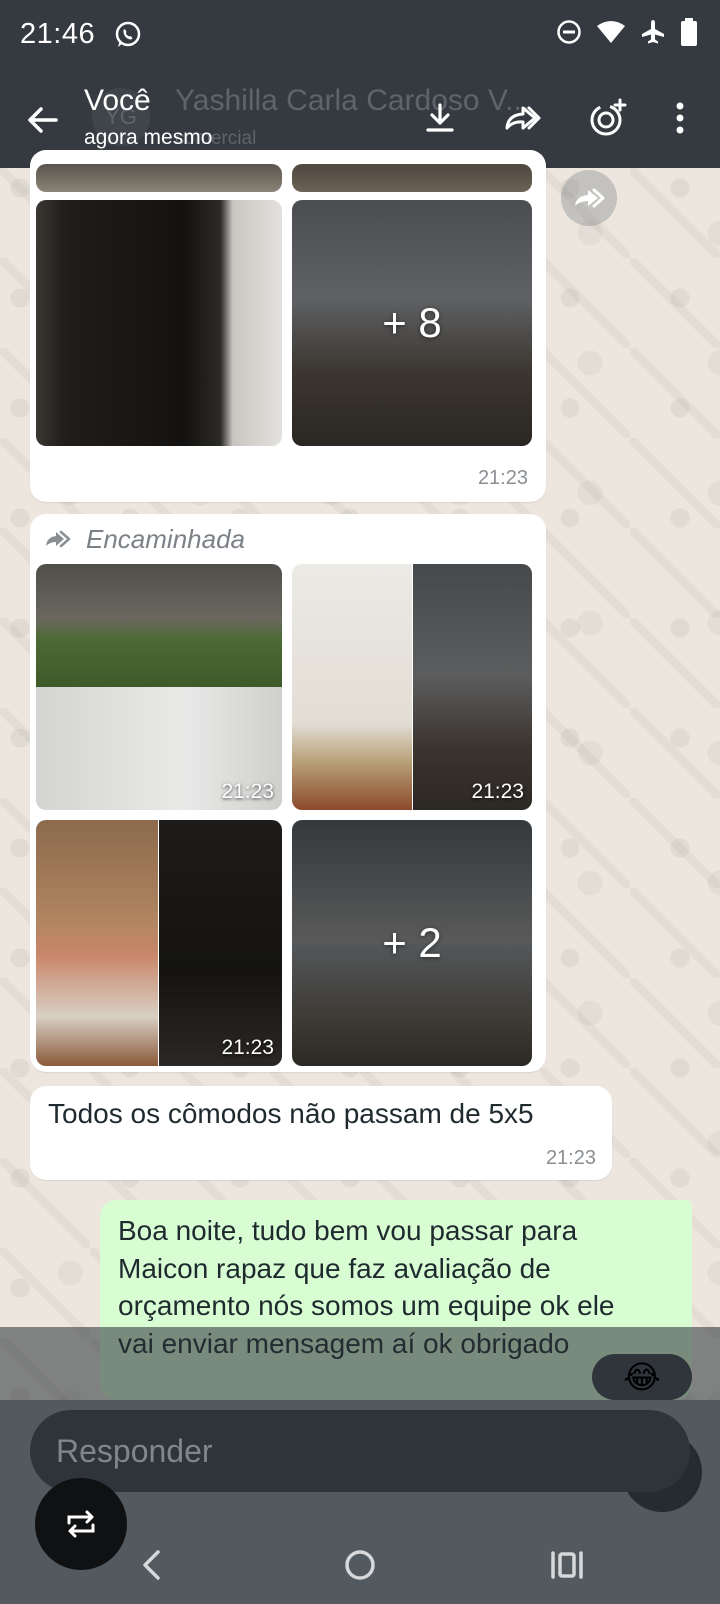 This screenshot has width=720, height=1604. I want to click on reaction-emoji: 😂, so click(642, 1377).